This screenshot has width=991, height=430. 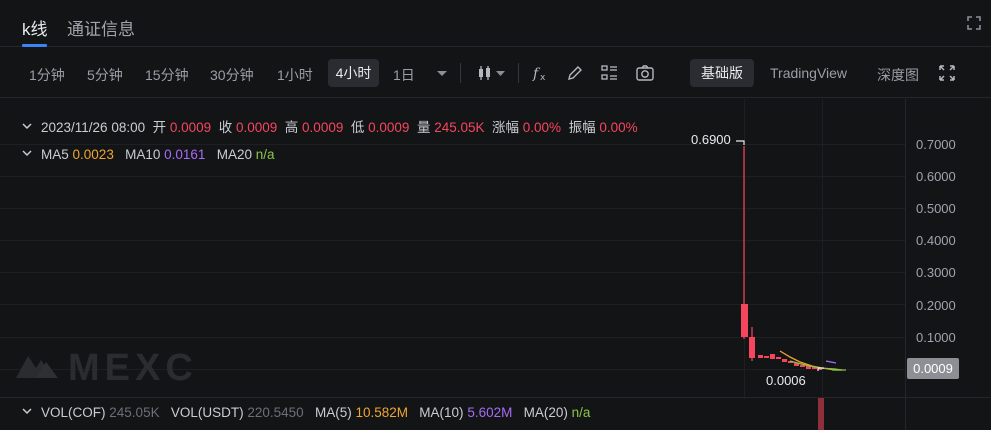 I want to click on y-axis-label: 0.5000, so click(x=936, y=208).